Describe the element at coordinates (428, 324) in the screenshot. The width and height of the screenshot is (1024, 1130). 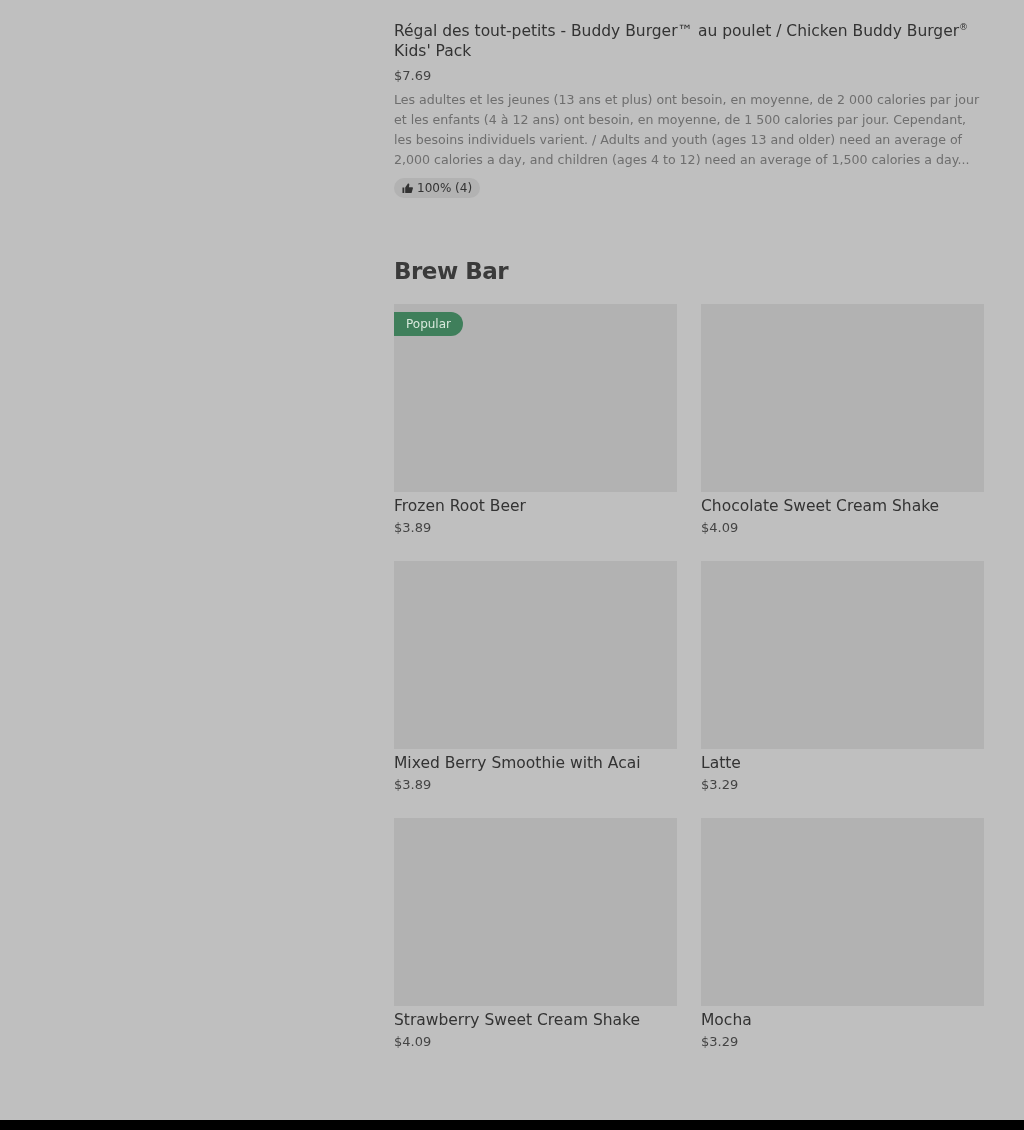
I see `popular-badge: Popular` at that location.